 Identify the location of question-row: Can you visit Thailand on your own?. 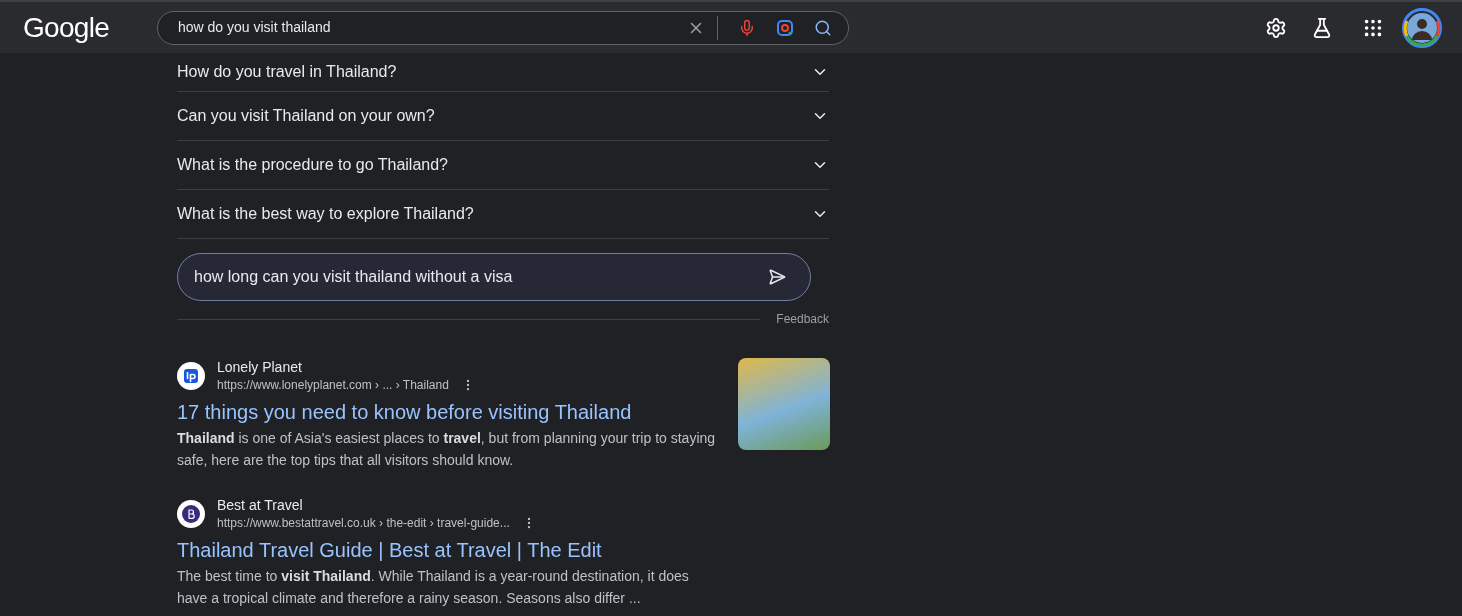
(503, 116).